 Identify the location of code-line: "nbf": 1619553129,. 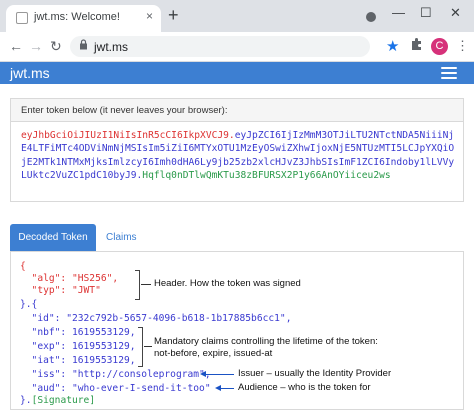
(78, 332).